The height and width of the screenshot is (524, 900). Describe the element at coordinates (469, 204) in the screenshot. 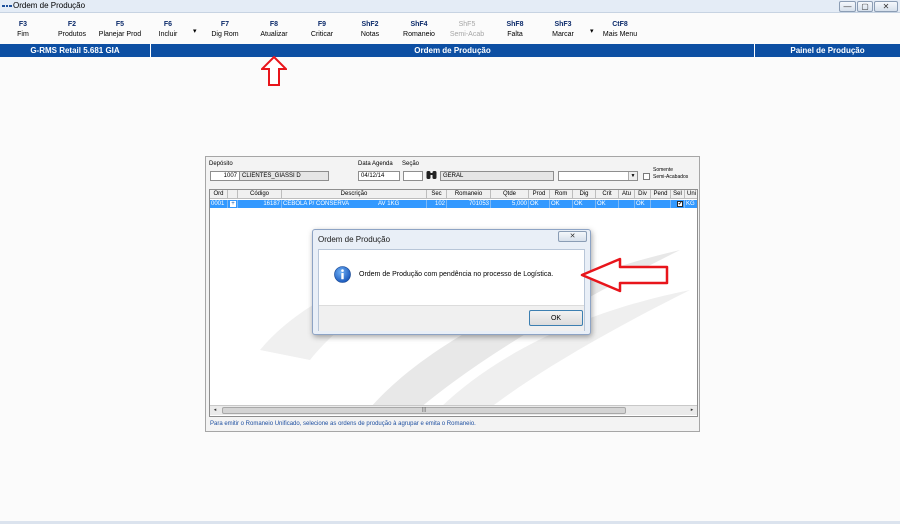

I see `row-romaneio-cell: 701053` at that location.